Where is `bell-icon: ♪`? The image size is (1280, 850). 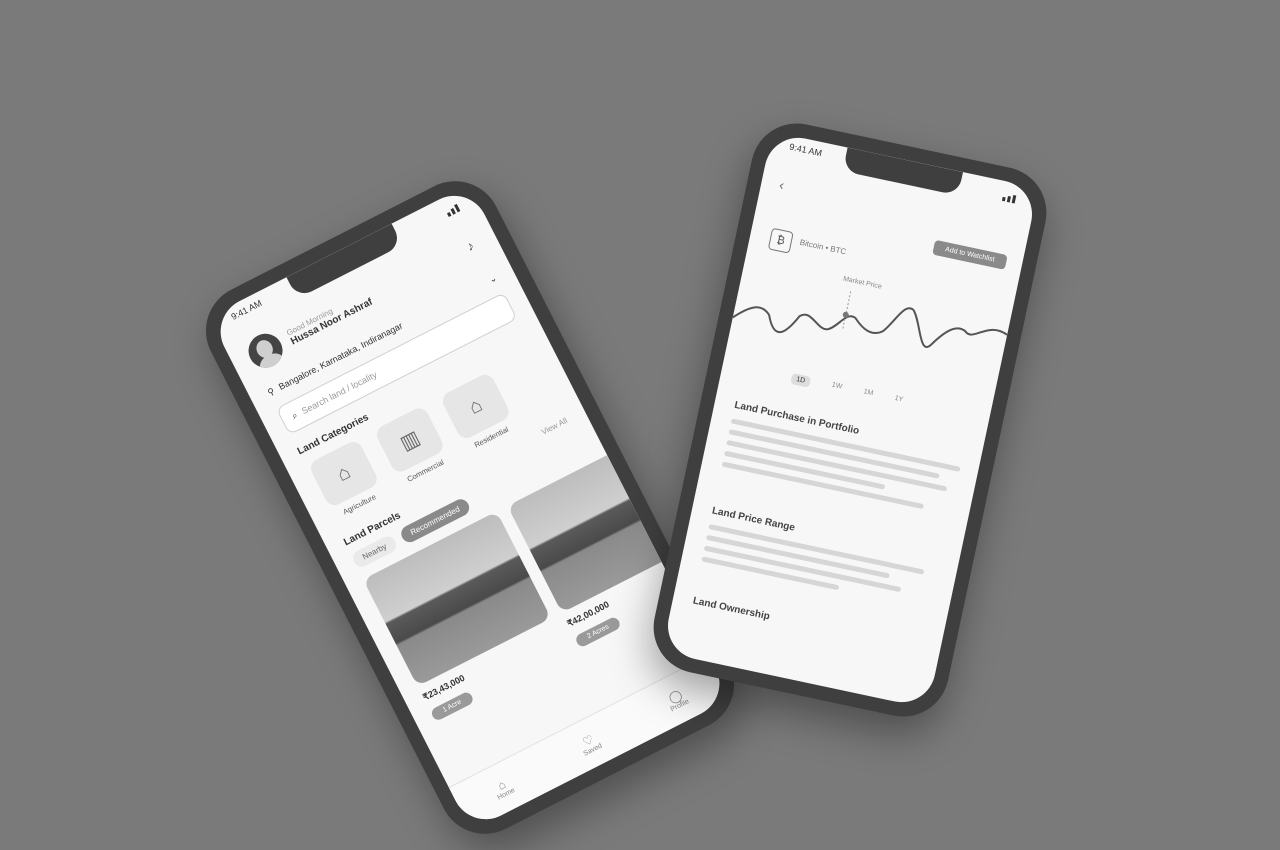 bell-icon: ♪ is located at coordinates (470, 246).